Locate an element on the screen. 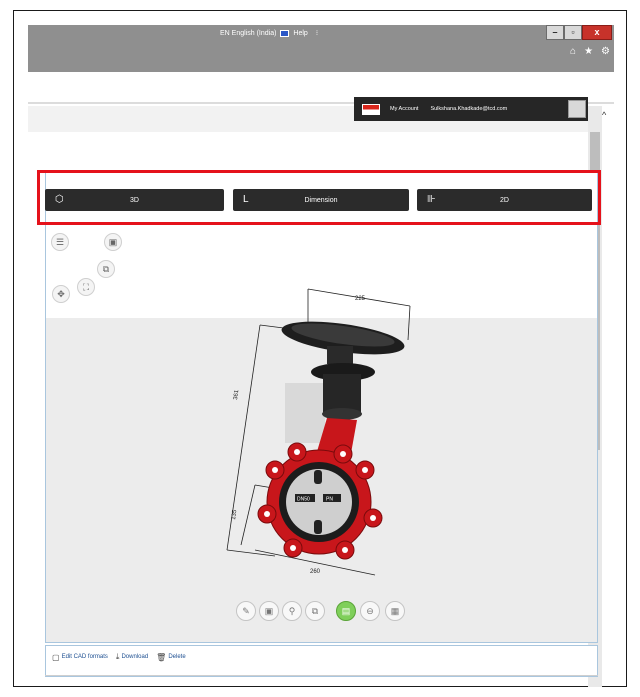  dimension-icon: L is located at coordinates (246, 199).